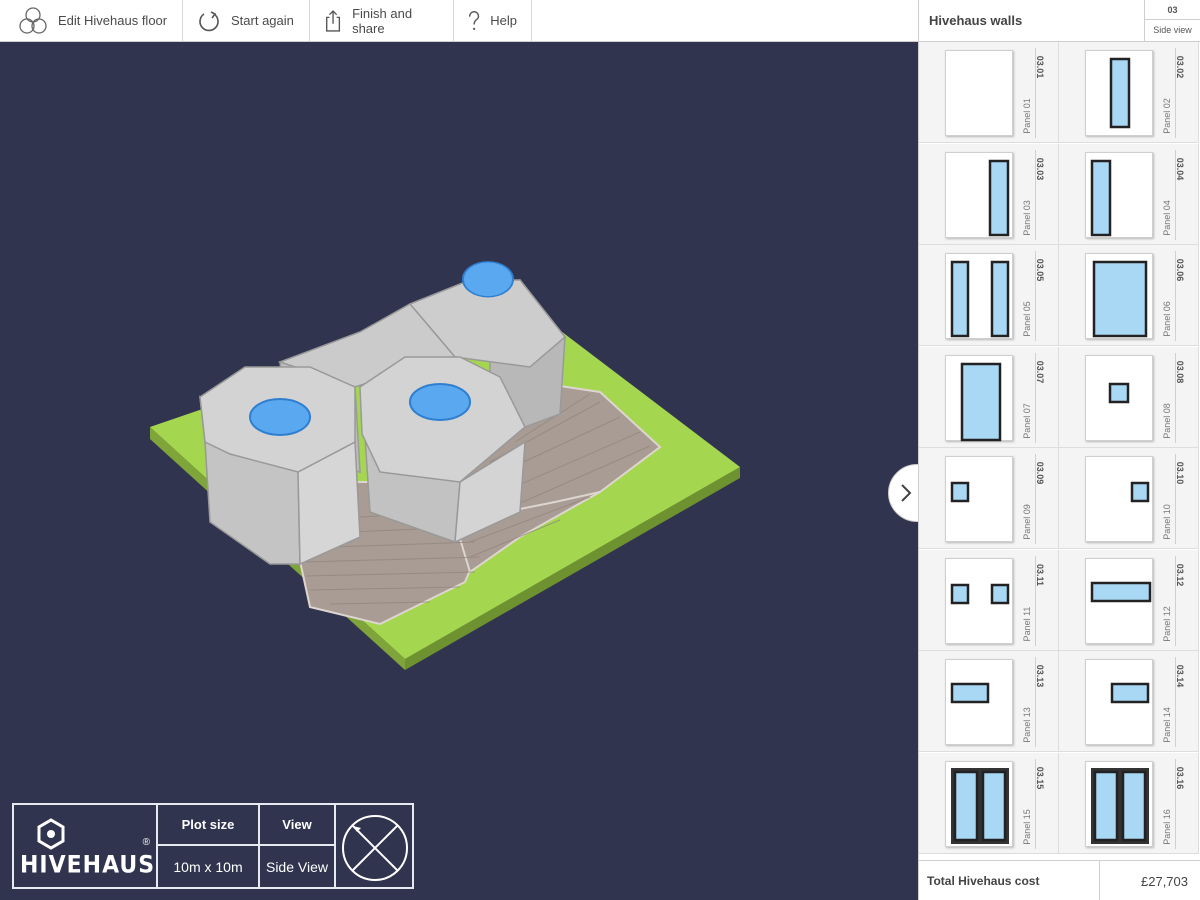 The image size is (1200, 900). I want to click on panel-code-label: 03.07, so click(1040, 371).